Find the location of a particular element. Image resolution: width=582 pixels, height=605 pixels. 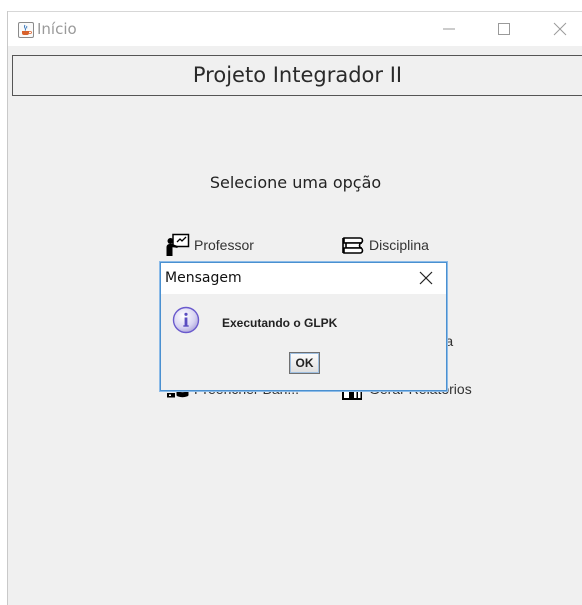

dialog-close-button is located at coordinates (426, 278).